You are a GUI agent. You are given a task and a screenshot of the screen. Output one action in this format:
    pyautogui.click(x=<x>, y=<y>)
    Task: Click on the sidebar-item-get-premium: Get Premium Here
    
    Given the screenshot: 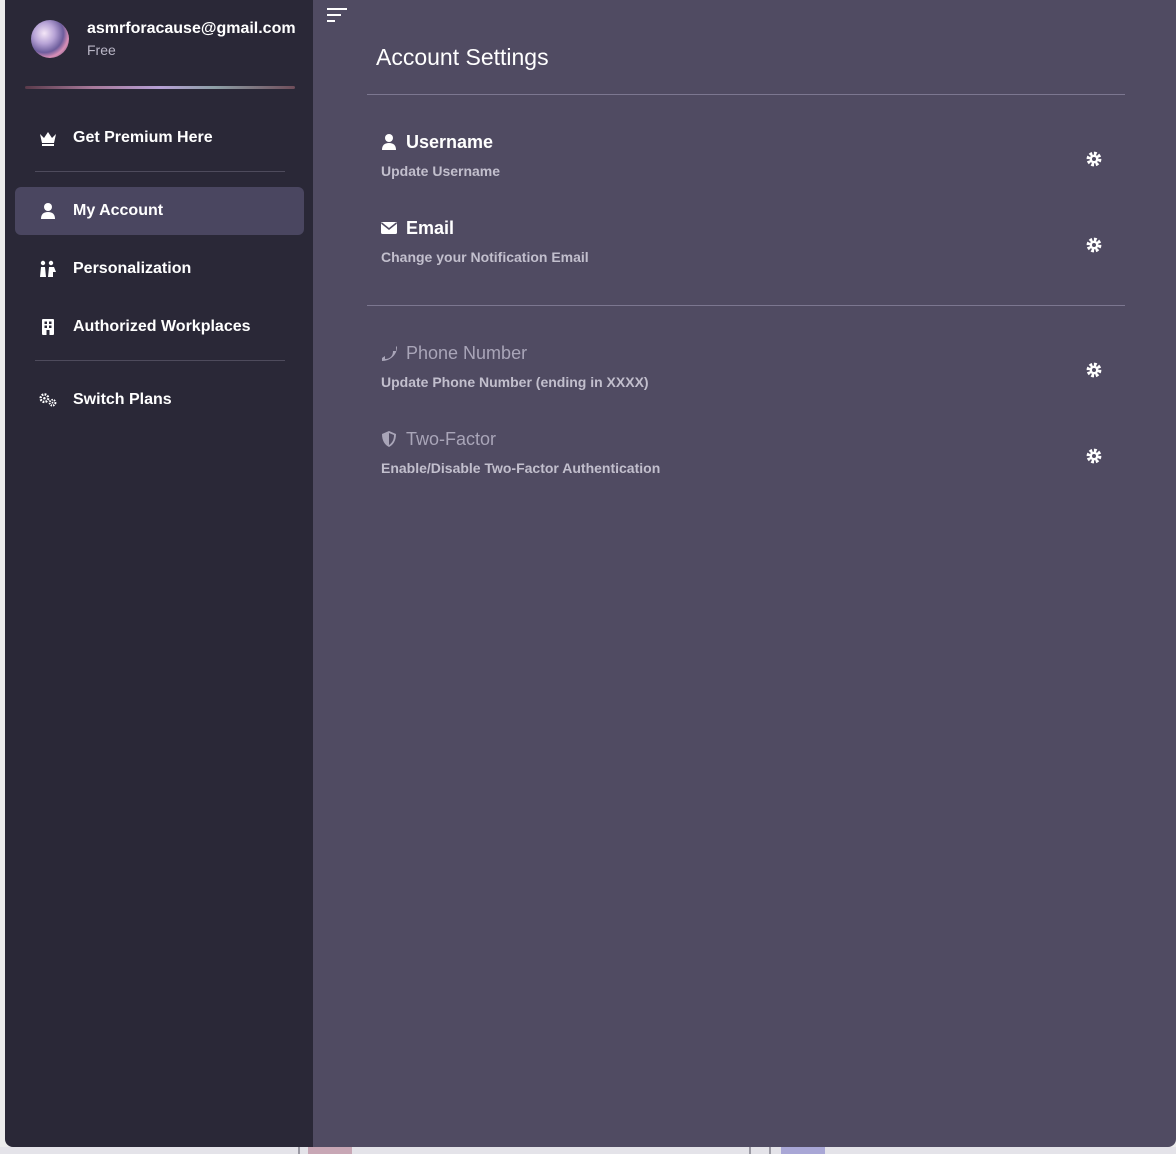 What is the action you would take?
    pyautogui.click(x=159, y=138)
    